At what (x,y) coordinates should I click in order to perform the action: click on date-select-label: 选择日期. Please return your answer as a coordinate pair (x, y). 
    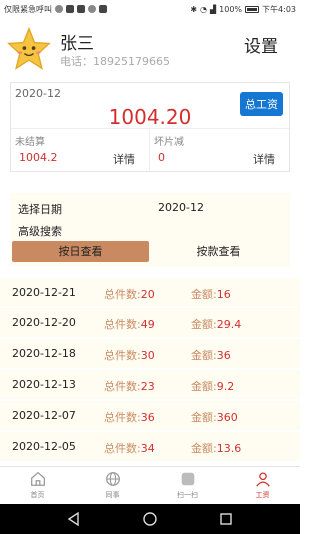
    Looking at the image, I should click on (40, 209).